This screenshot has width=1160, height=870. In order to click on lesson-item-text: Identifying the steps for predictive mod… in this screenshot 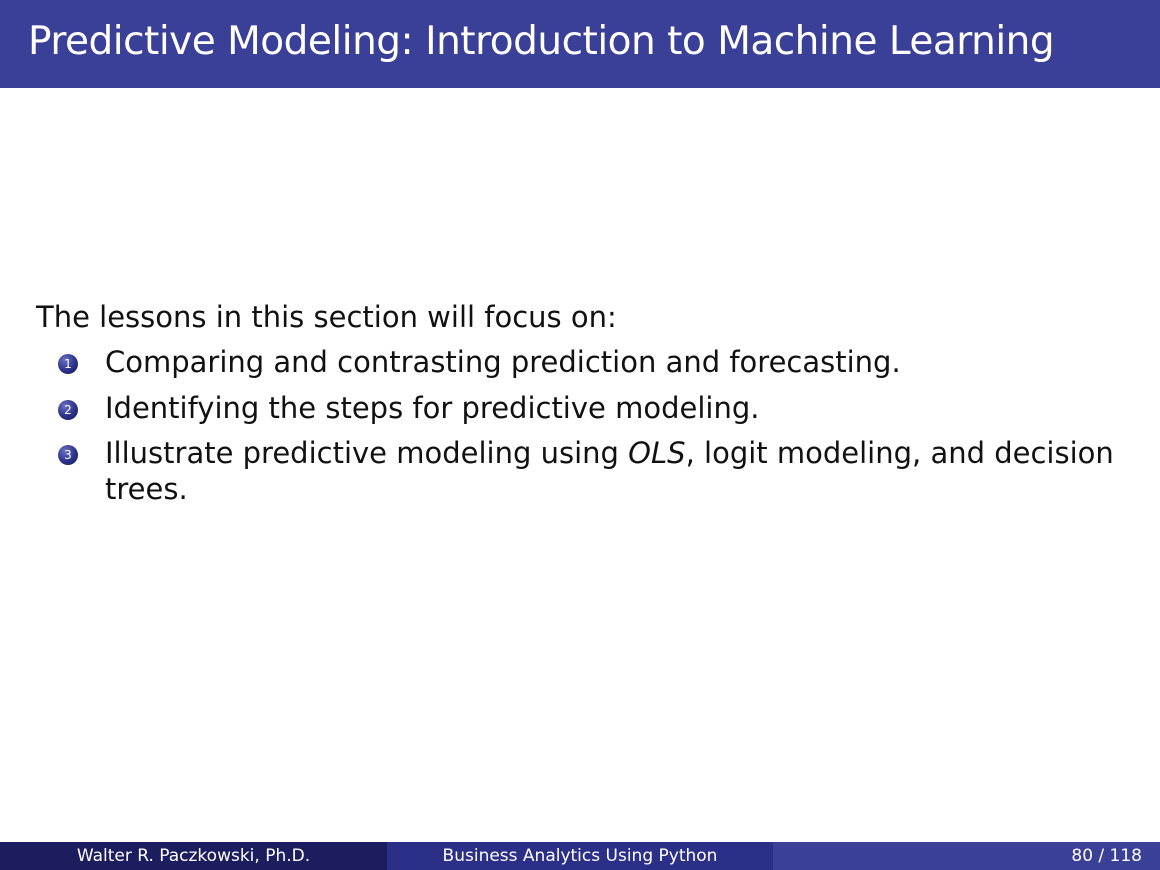, I will do `click(432, 407)`.